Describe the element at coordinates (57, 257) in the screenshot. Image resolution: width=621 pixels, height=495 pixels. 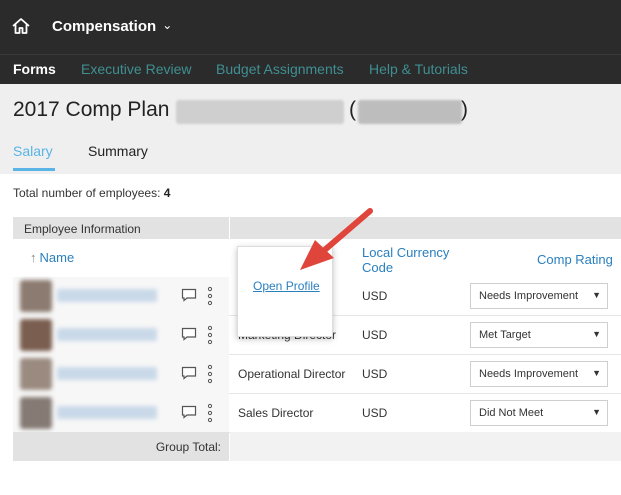
I see `column-name-label: Name` at that location.